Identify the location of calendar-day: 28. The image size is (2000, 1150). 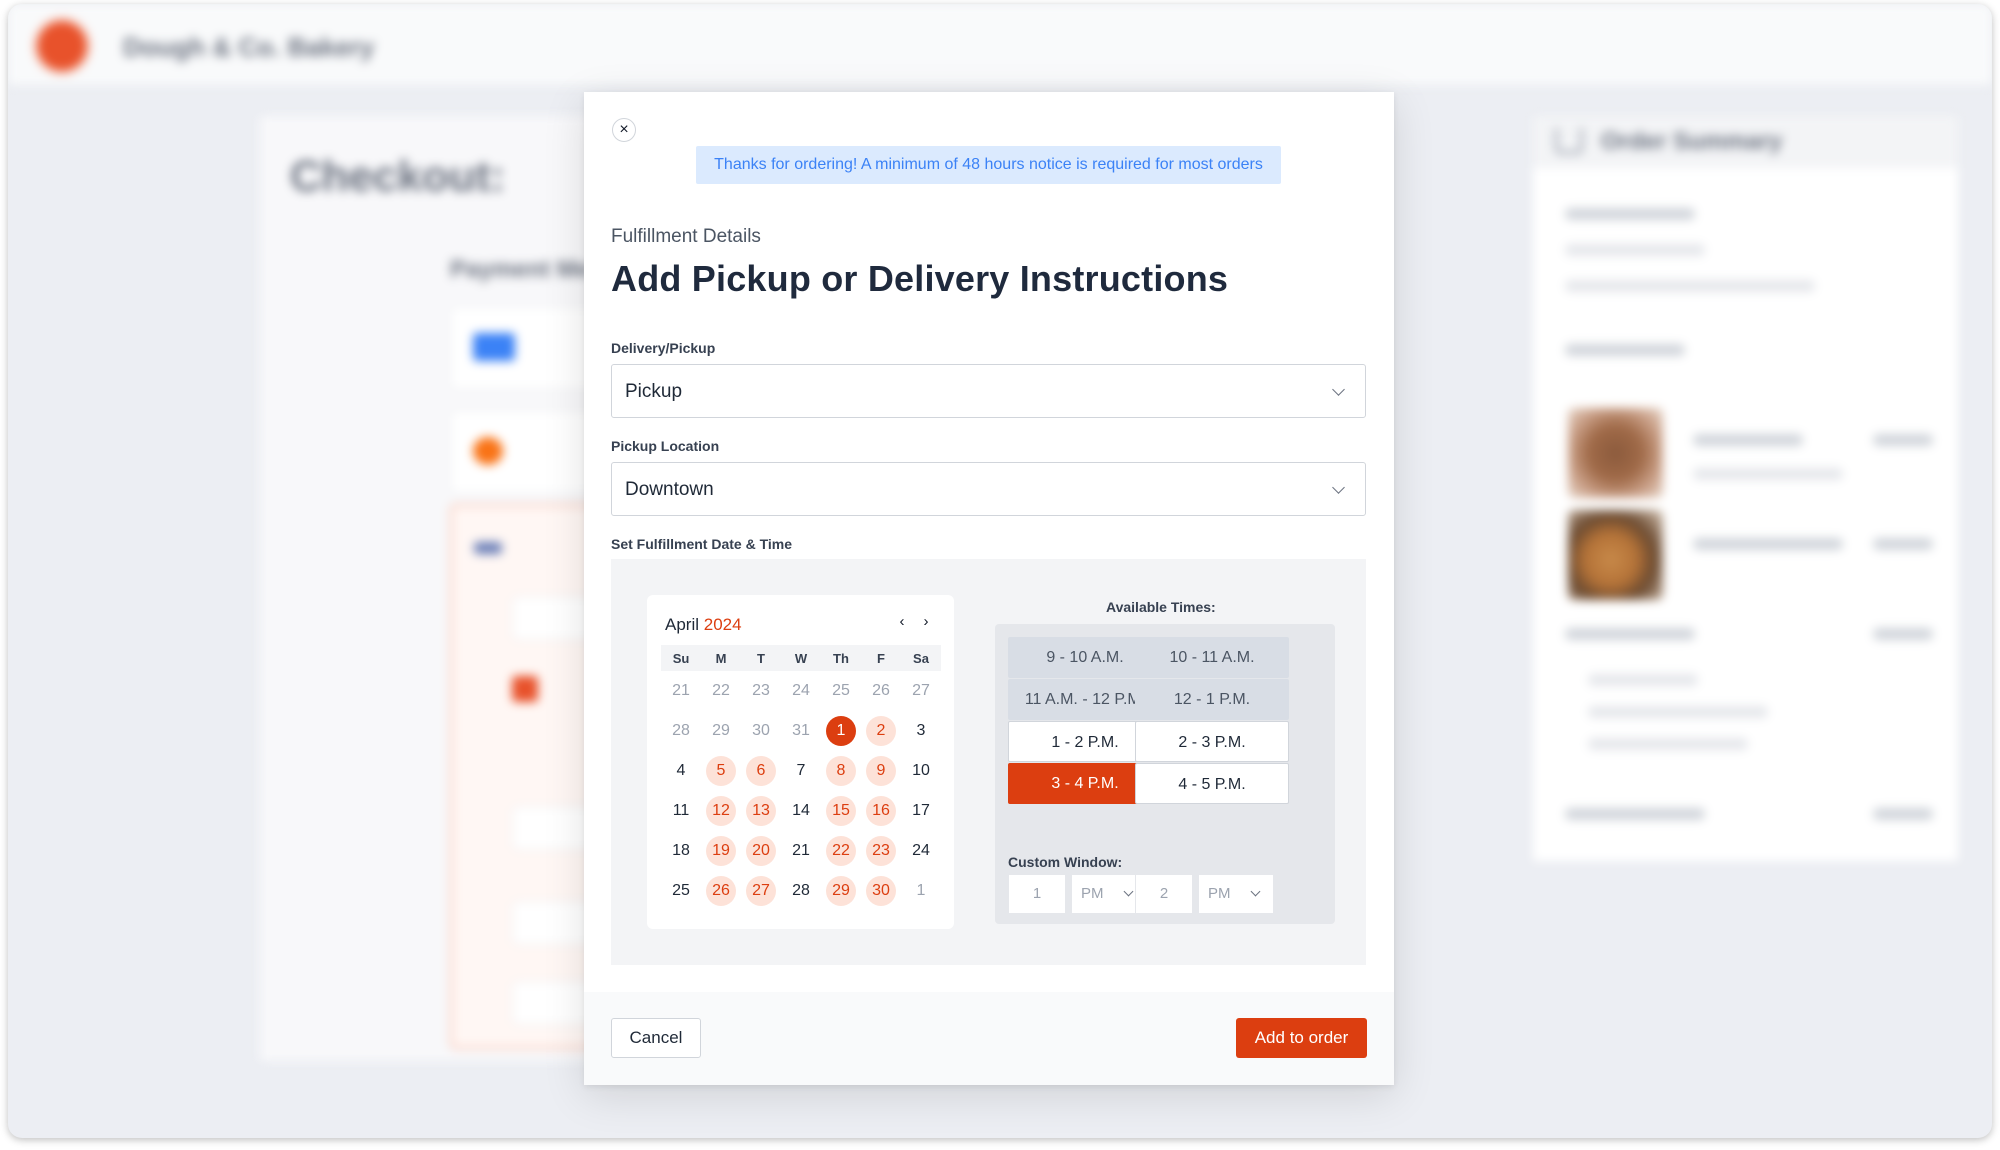
(801, 891).